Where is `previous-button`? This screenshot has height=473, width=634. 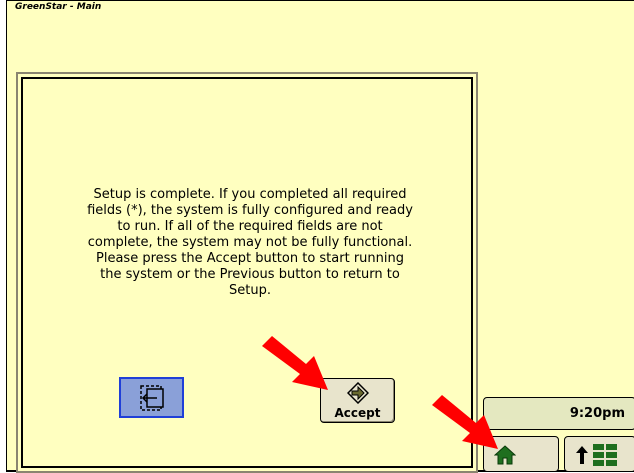 previous-button is located at coordinates (151, 397).